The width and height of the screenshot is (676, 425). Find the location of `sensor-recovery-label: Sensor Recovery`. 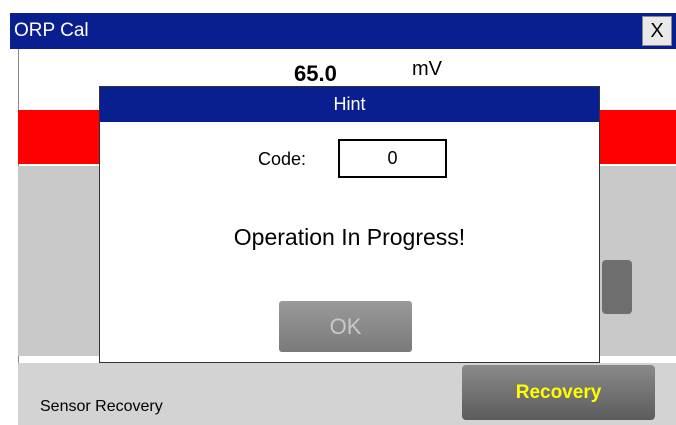

sensor-recovery-label: Sensor Recovery is located at coordinates (101, 406).